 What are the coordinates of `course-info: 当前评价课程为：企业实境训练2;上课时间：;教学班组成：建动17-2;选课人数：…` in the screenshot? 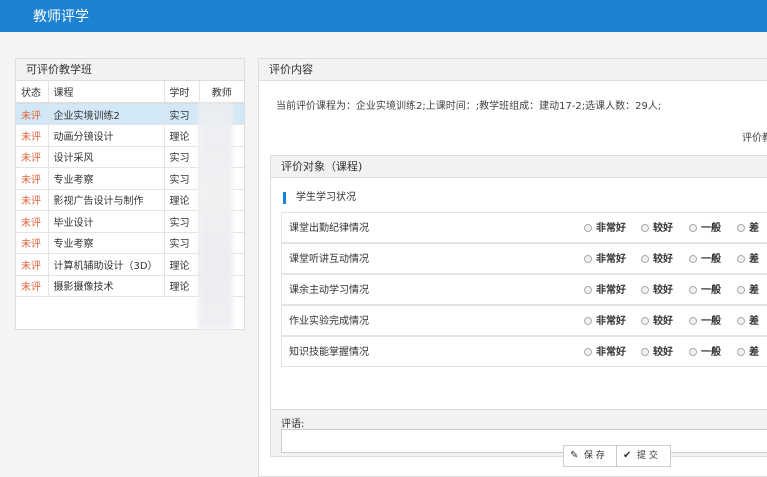 It's located at (469, 106).